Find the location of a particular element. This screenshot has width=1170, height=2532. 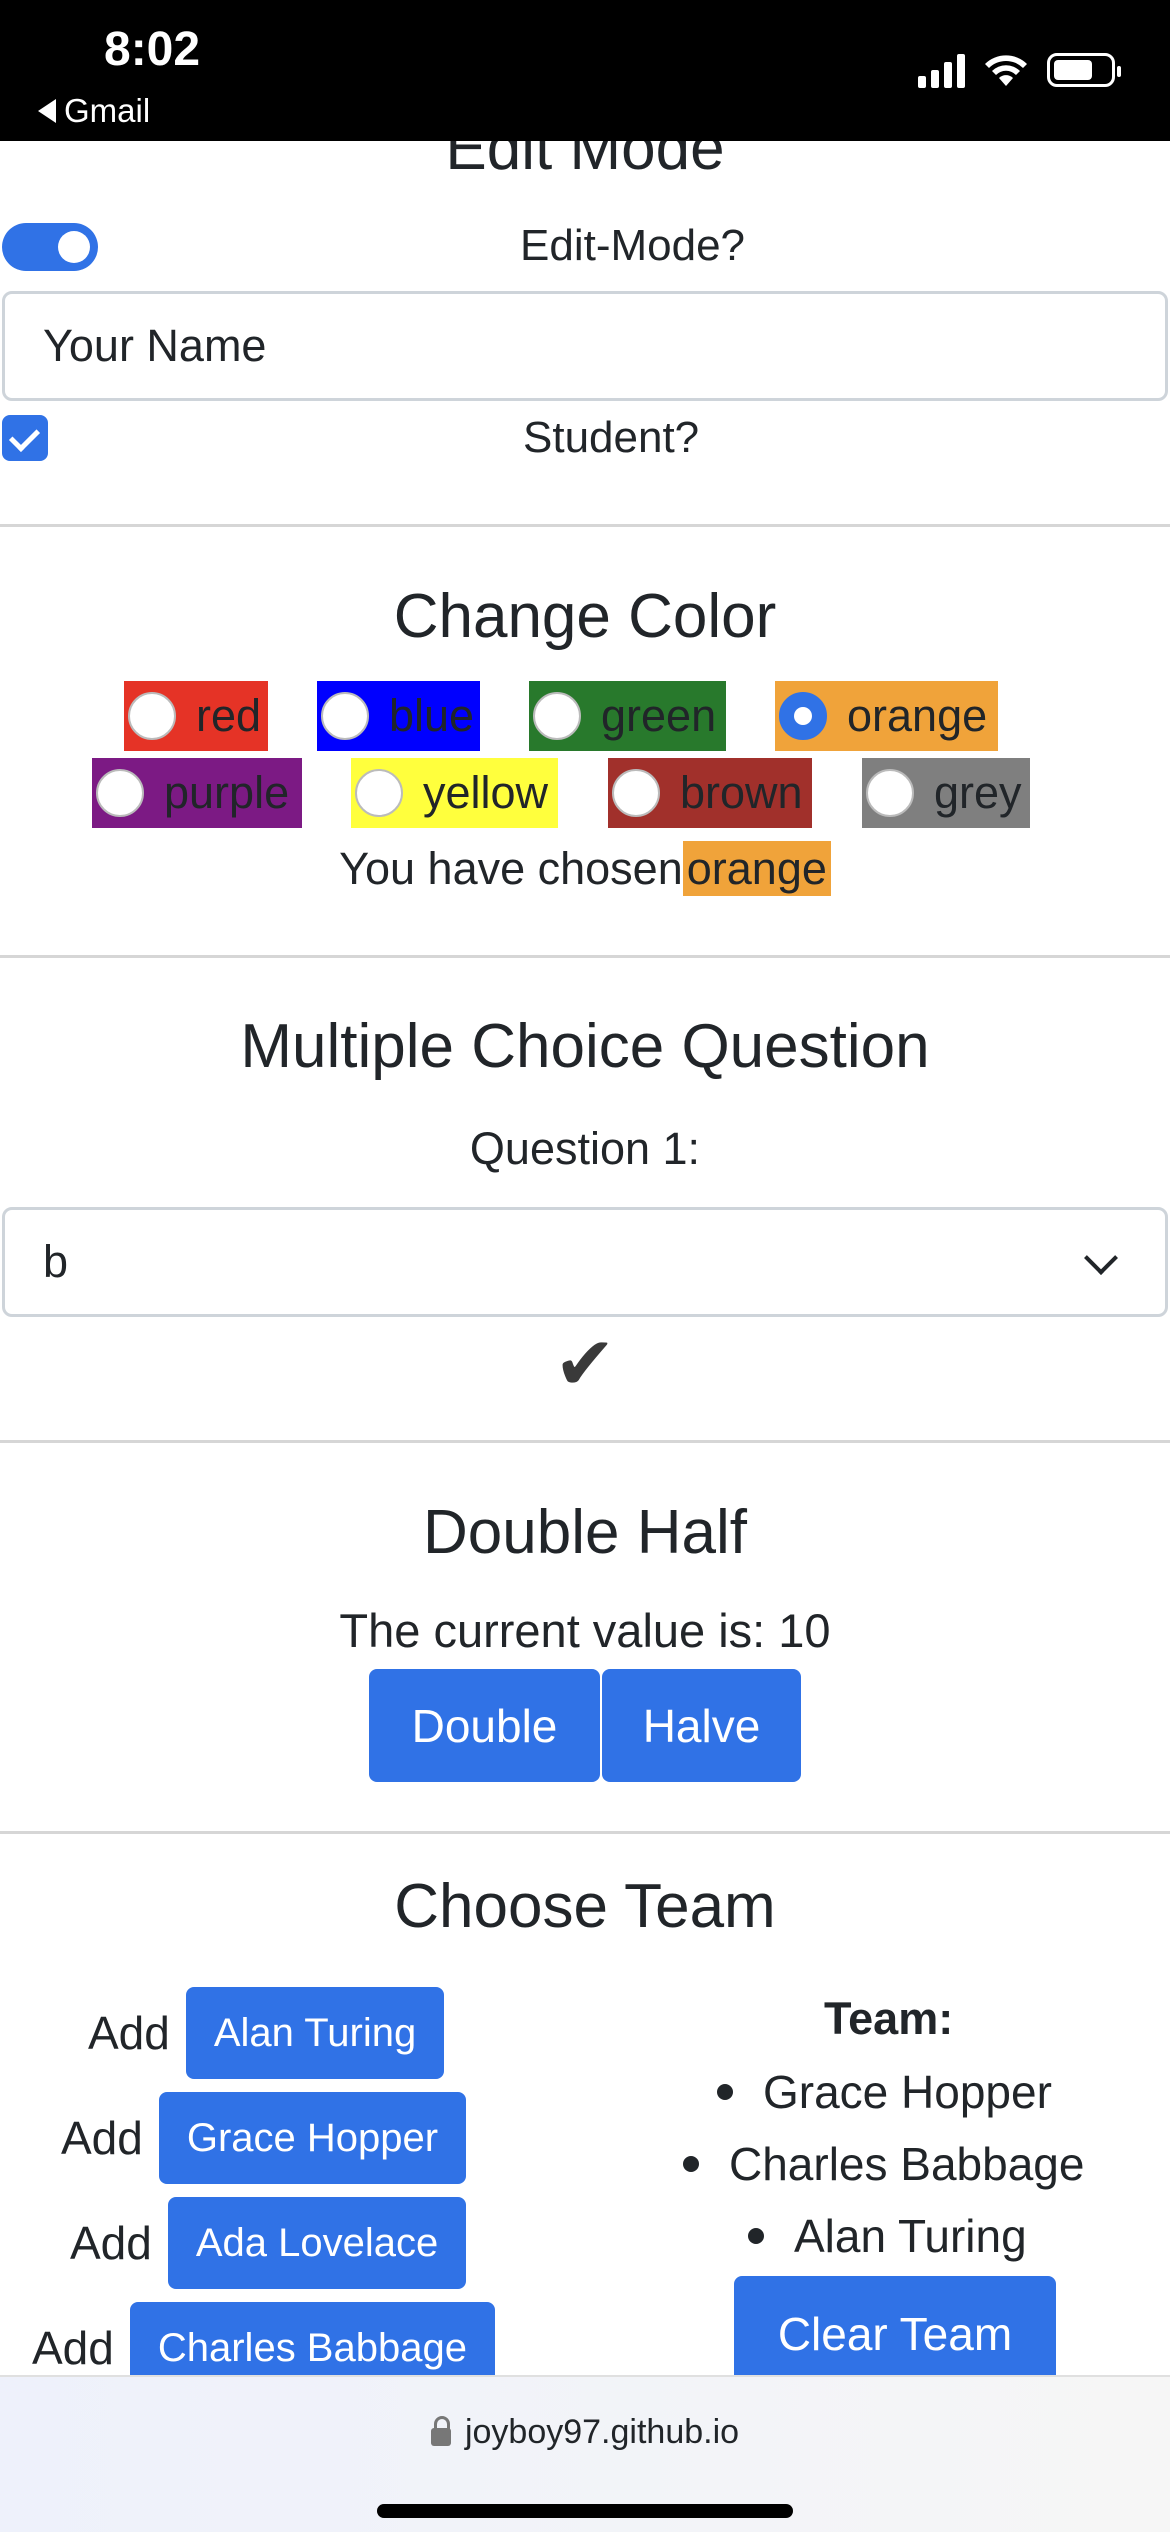

color-label-yellow: yellow is located at coordinates (486, 792).